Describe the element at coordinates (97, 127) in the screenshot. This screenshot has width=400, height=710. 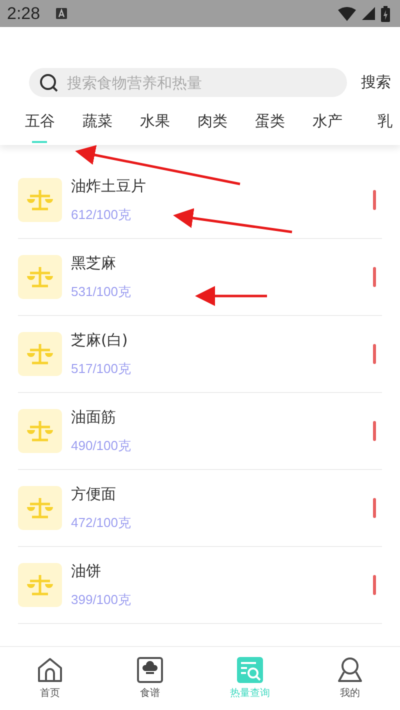
I see `category-tab: 蔬菜` at that location.